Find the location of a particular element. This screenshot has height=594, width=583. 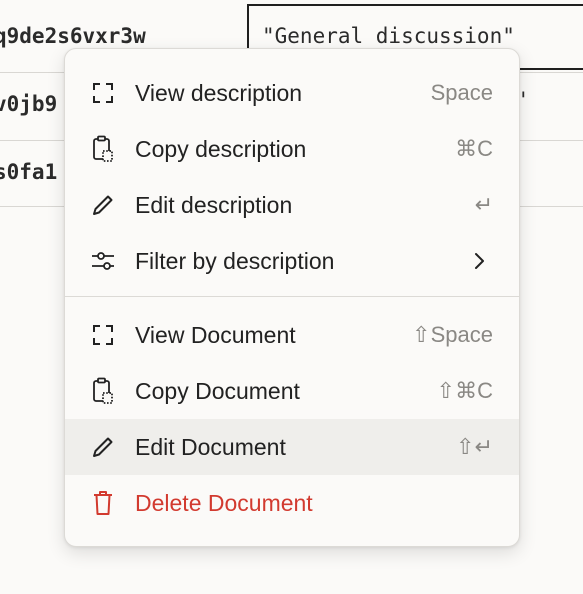

document-id-cell: s0fa1 is located at coordinates (28, 172).